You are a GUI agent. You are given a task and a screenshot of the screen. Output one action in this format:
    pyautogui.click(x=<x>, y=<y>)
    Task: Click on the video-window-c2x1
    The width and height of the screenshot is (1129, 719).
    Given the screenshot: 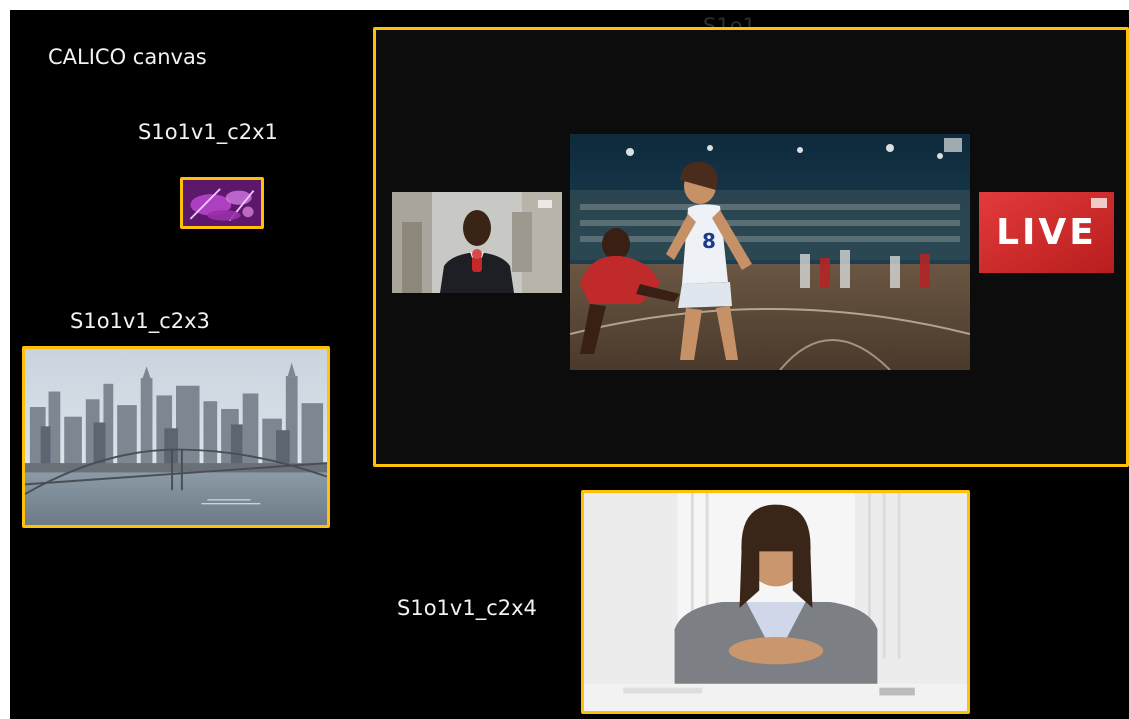 What is the action you would take?
    pyautogui.click(x=222, y=203)
    